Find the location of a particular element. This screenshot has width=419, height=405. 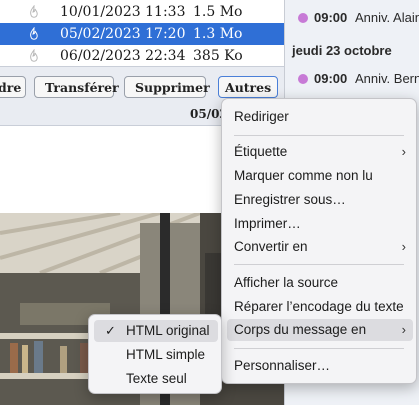

forward-button: Transférer is located at coordinates (76, 87).